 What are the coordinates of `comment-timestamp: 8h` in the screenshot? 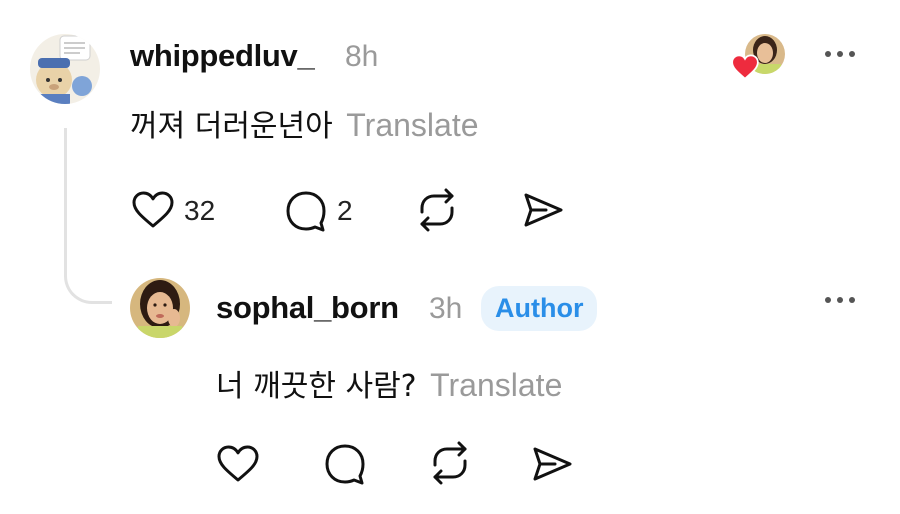 It's located at (362, 56).